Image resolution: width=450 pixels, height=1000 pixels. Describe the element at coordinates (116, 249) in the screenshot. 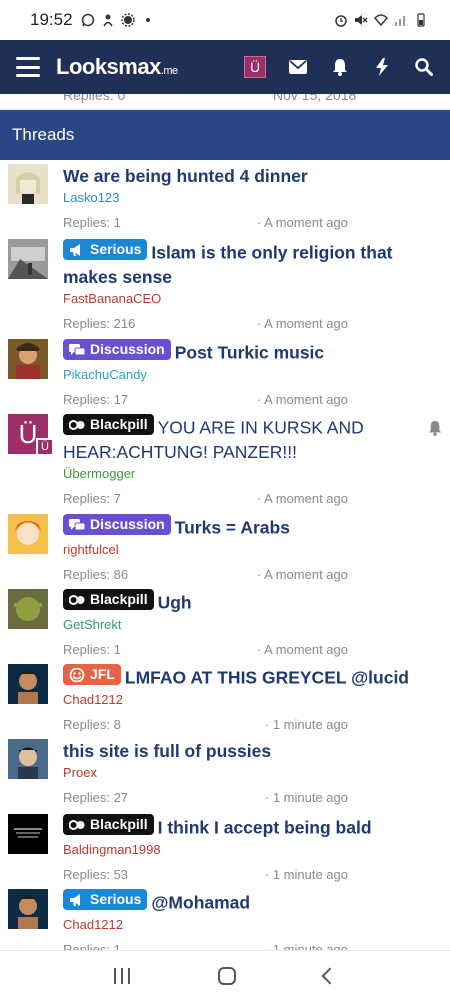

I see `prefix-label: Serious` at that location.